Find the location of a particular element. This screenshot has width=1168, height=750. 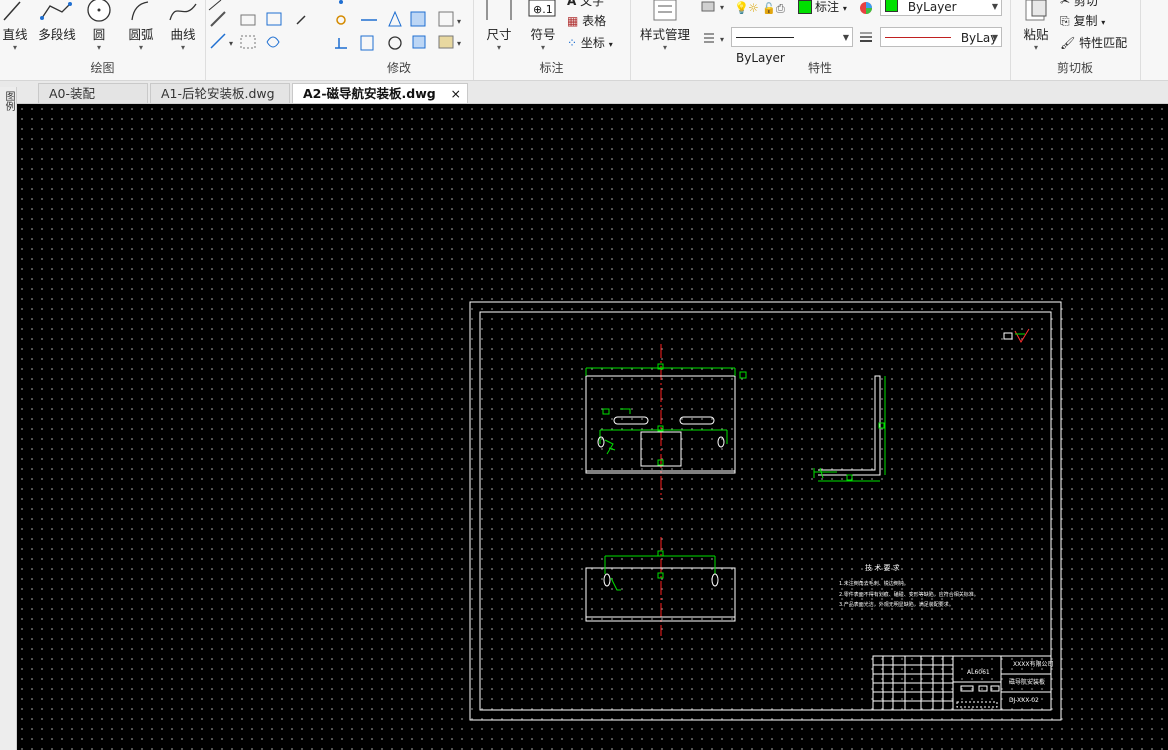

cut-label: 剪切 is located at coordinates (1085, 4).